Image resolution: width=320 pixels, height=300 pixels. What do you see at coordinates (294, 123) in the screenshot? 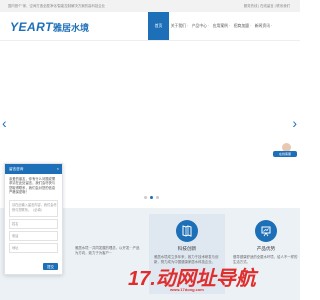
I see `banner-next-arrow-icon: ›` at bounding box center [294, 123].